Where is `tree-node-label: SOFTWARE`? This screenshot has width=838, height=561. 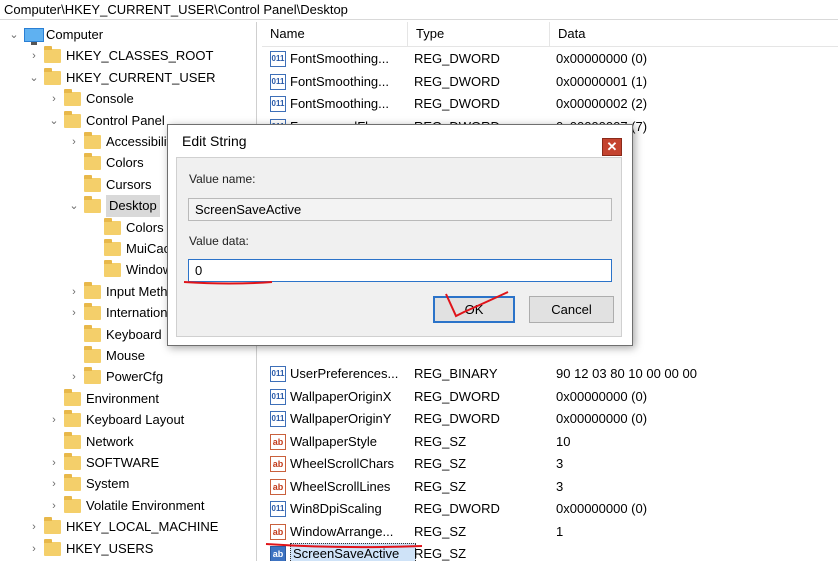
tree-node-label: SOFTWARE is located at coordinates (123, 462).